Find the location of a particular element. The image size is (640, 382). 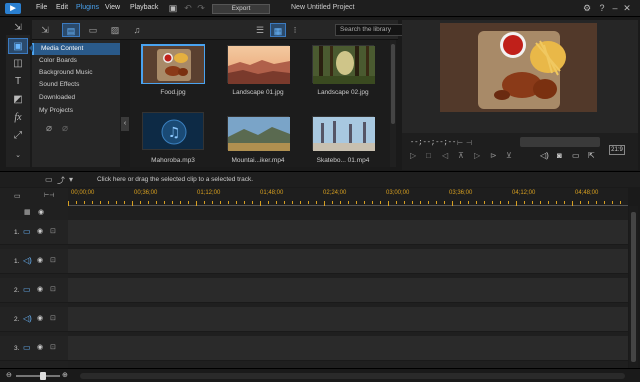

redo-icon: ↷ is located at coordinates (201, 8).